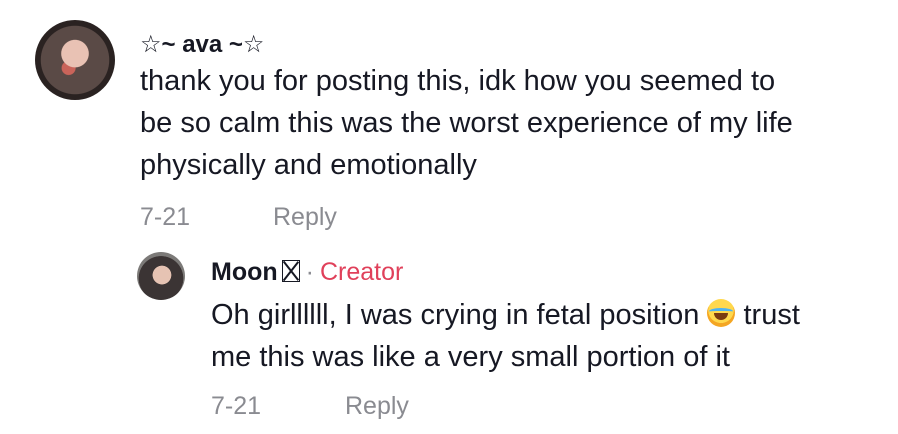 The height and width of the screenshot is (434, 898). What do you see at coordinates (165, 217) in the screenshot?
I see `comment-date: 7-21` at bounding box center [165, 217].